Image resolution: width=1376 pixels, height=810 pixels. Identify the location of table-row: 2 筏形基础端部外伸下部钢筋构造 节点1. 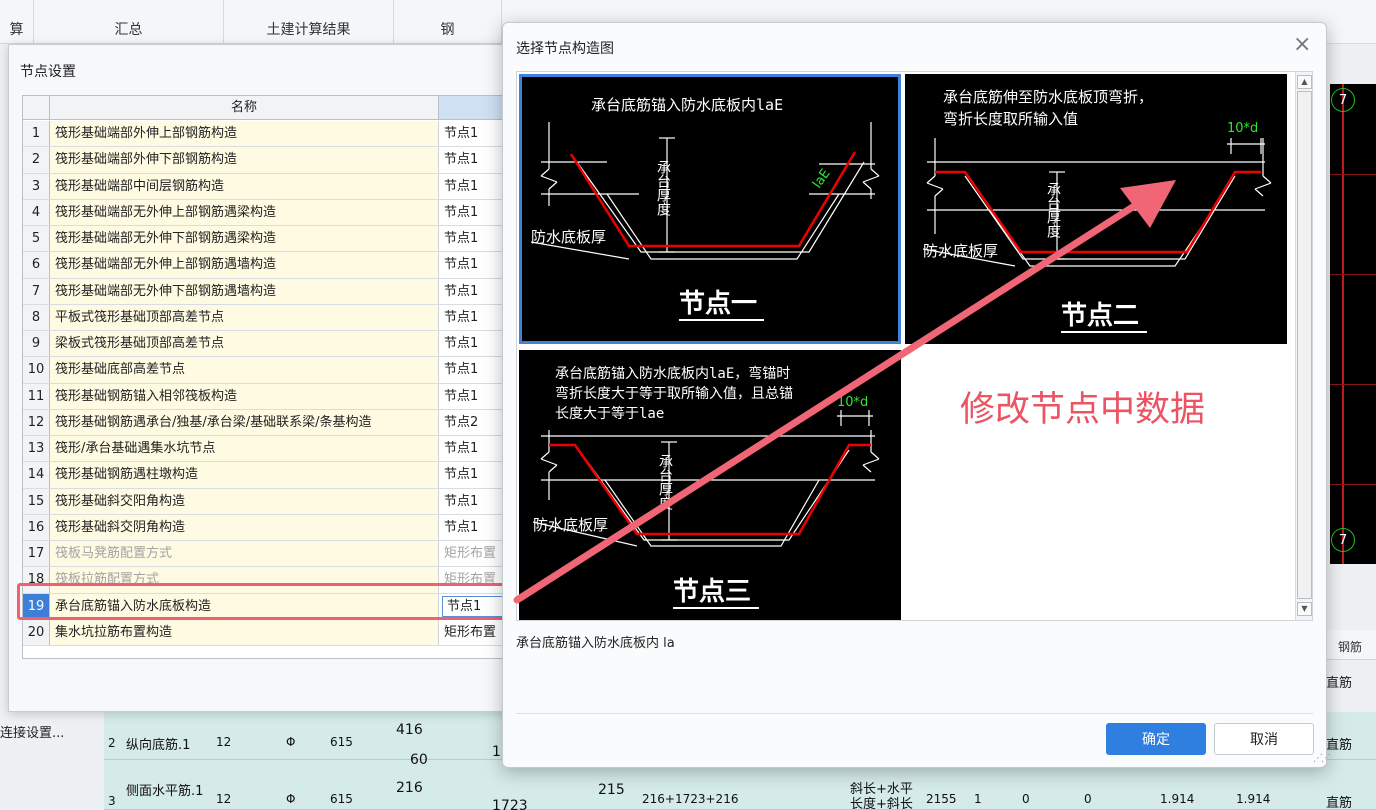
(269, 160).